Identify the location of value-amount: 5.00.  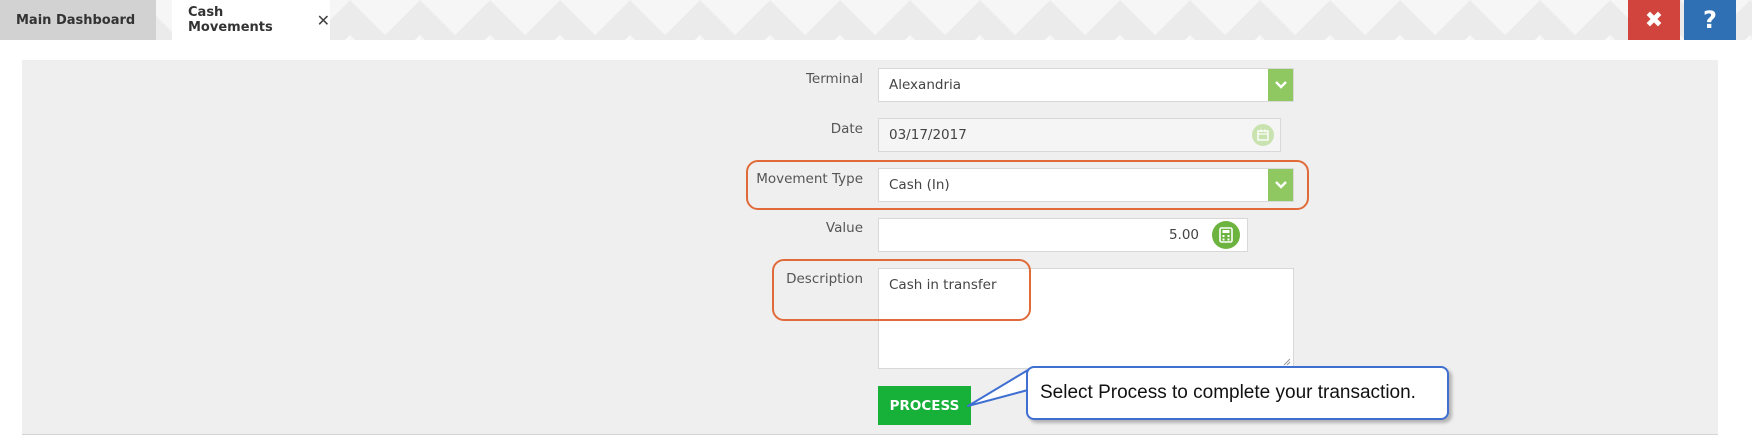
(1183, 235).